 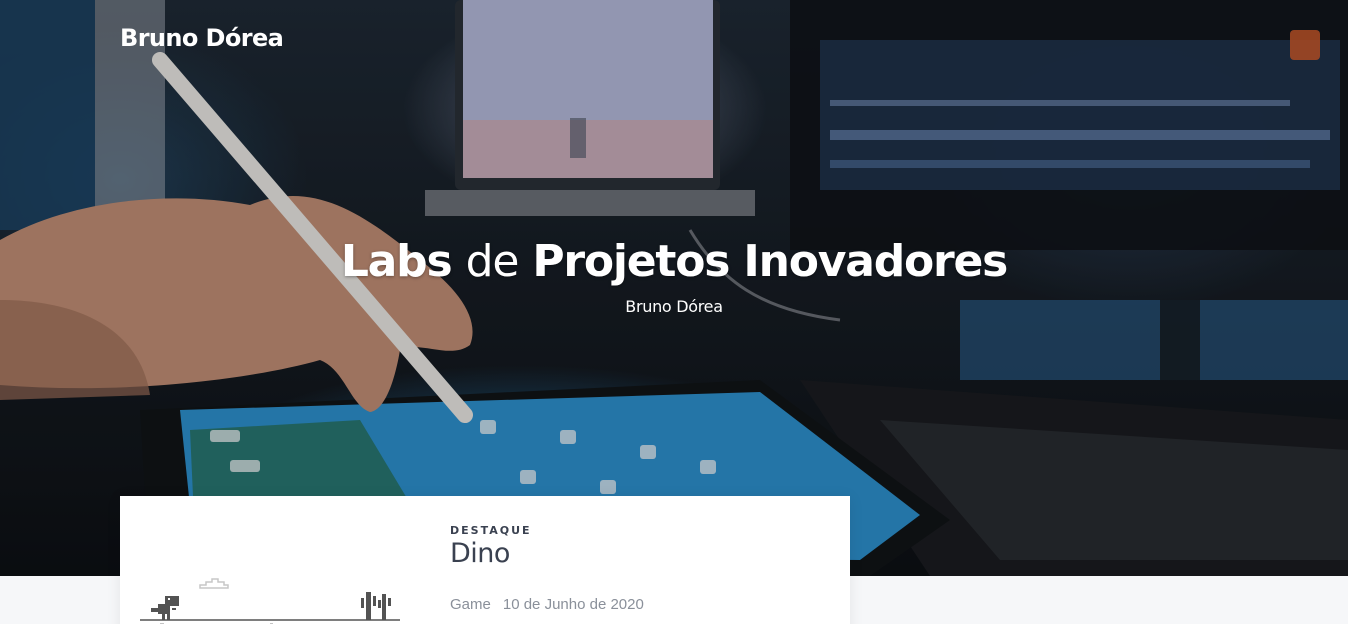 I want to click on hero-title-labs: Labs, so click(x=396, y=261).